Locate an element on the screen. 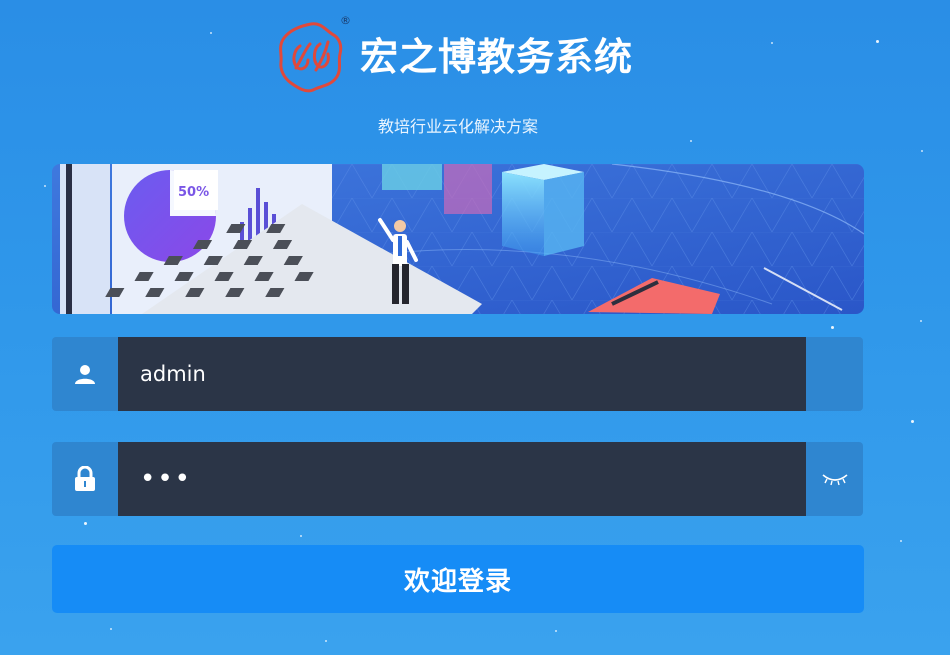 This screenshot has height=655, width=950. password-field is located at coordinates (457, 479).